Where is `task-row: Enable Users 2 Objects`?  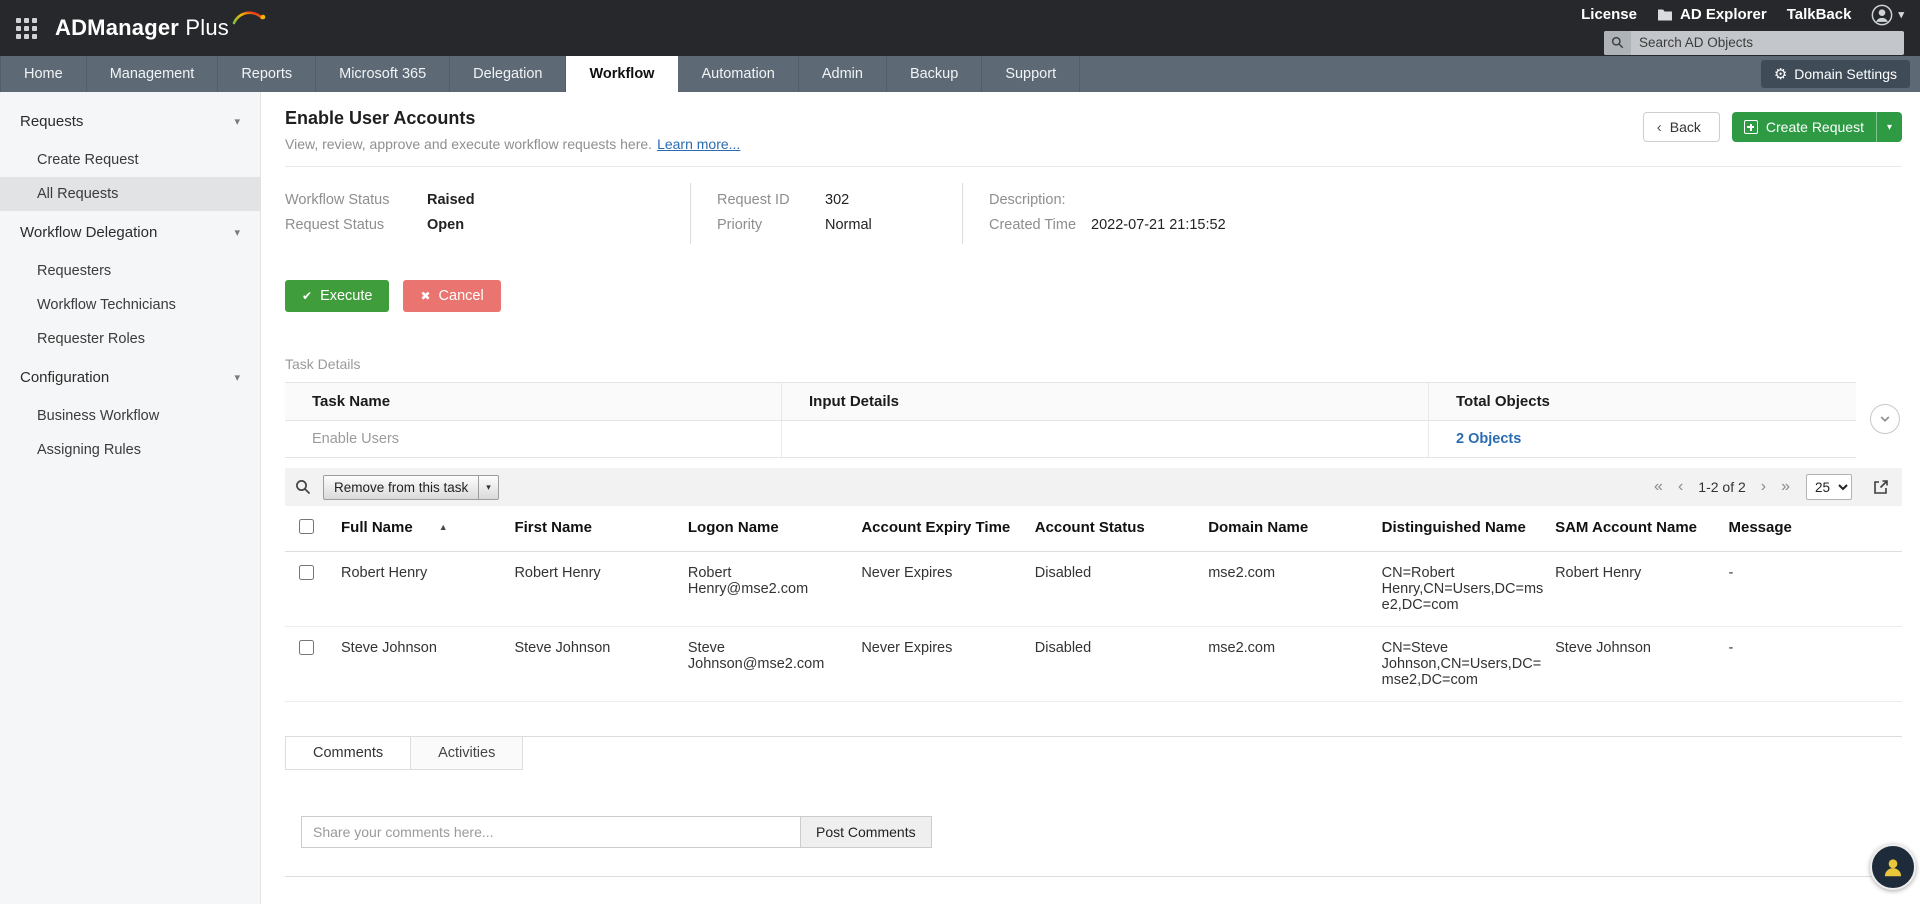
task-row: Enable Users 2 Objects is located at coordinates (1070, 439).